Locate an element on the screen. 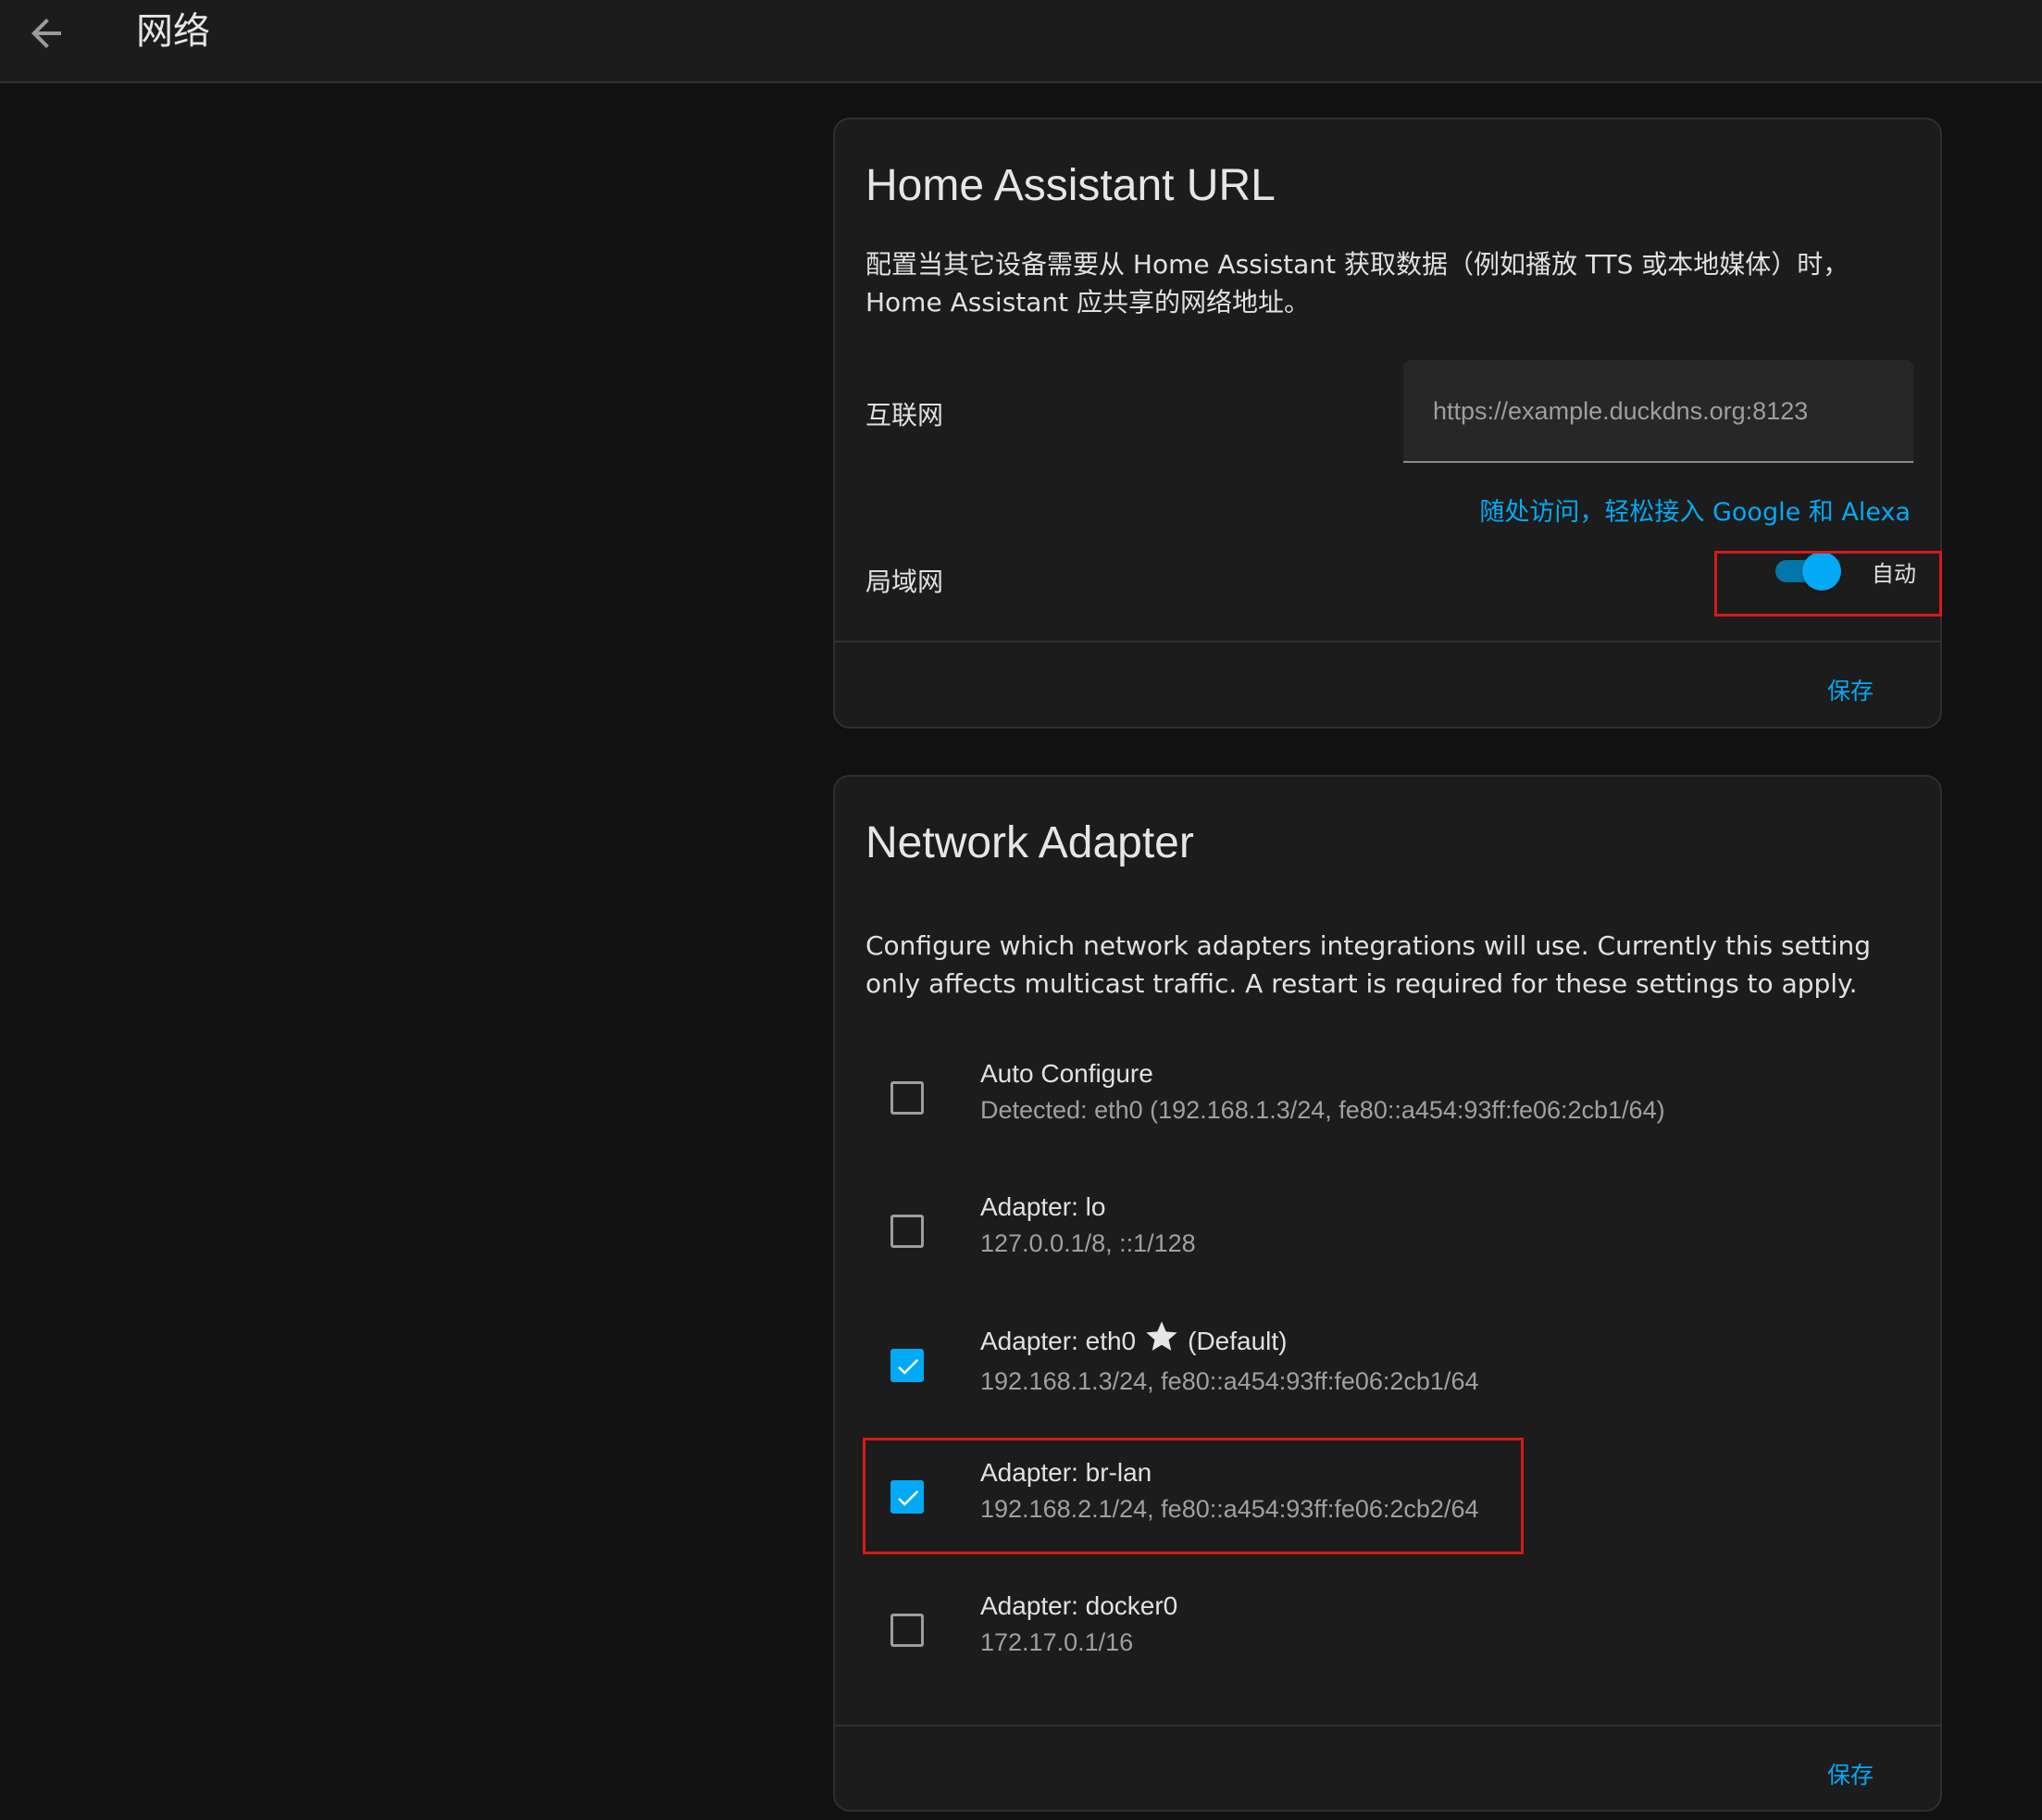 The height and width of the screenshot is (1820, 2042). adapter-name: Auto Configure is located at coordinates (1066, 1073).